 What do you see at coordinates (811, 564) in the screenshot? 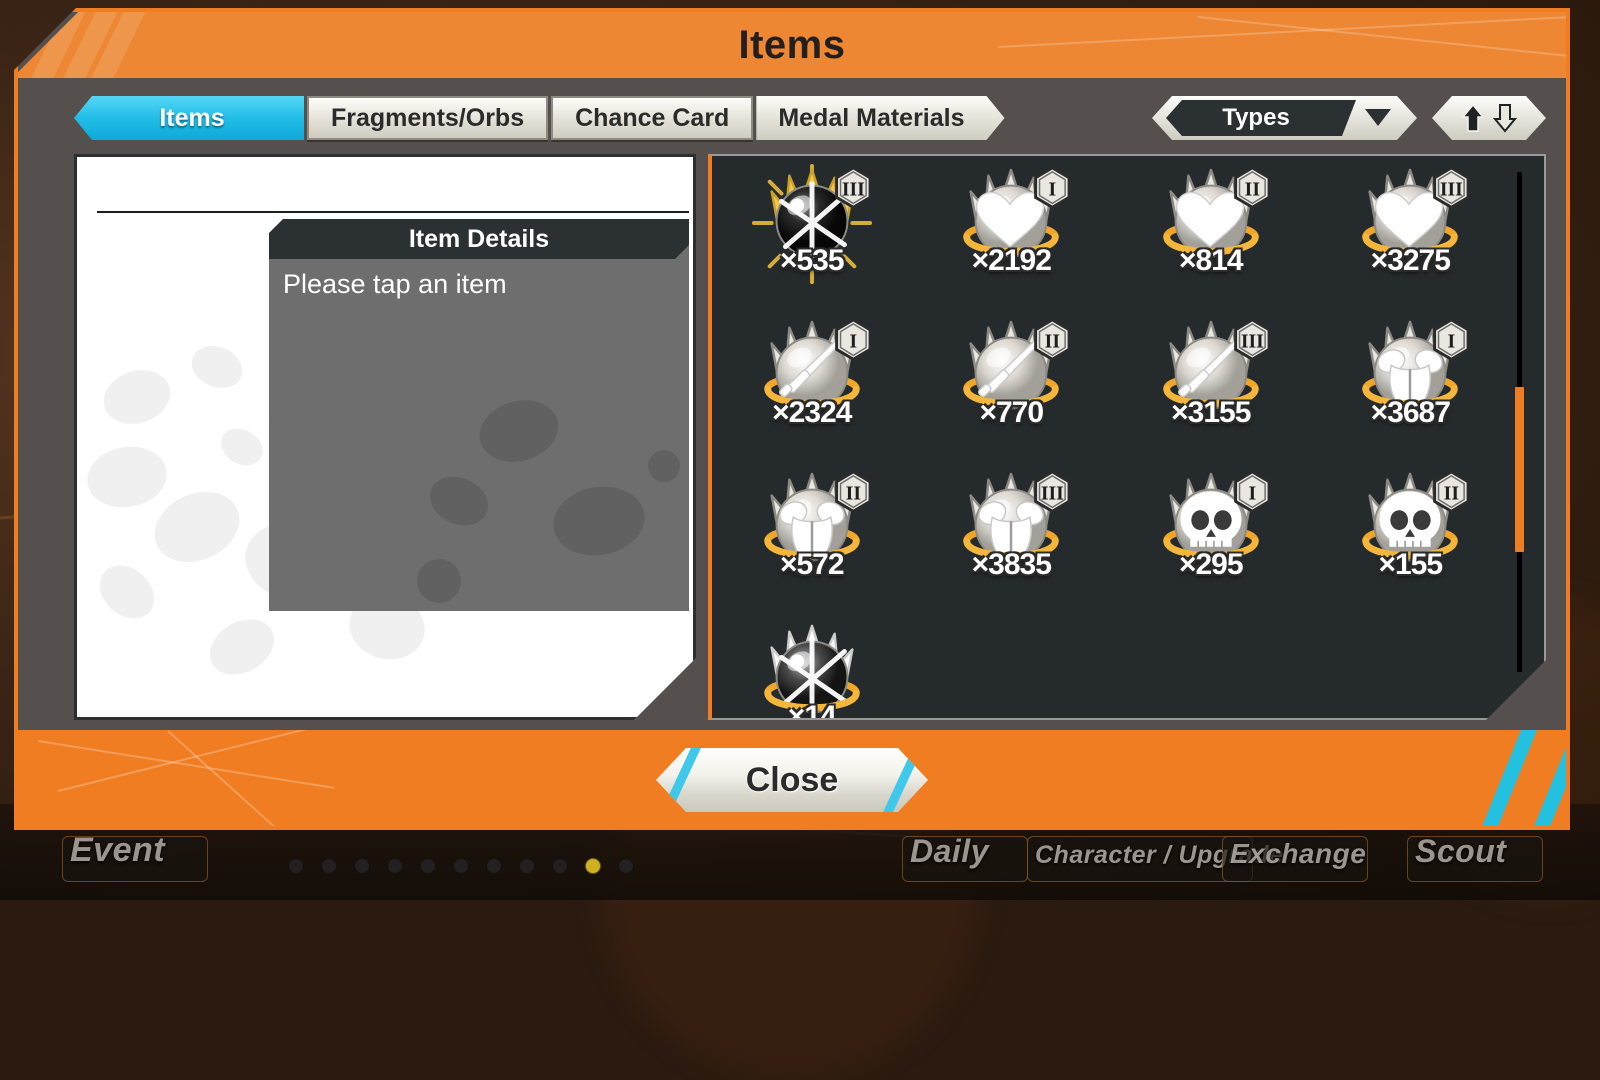
I see `item-count: ×572` at bounding box center [811, 564].